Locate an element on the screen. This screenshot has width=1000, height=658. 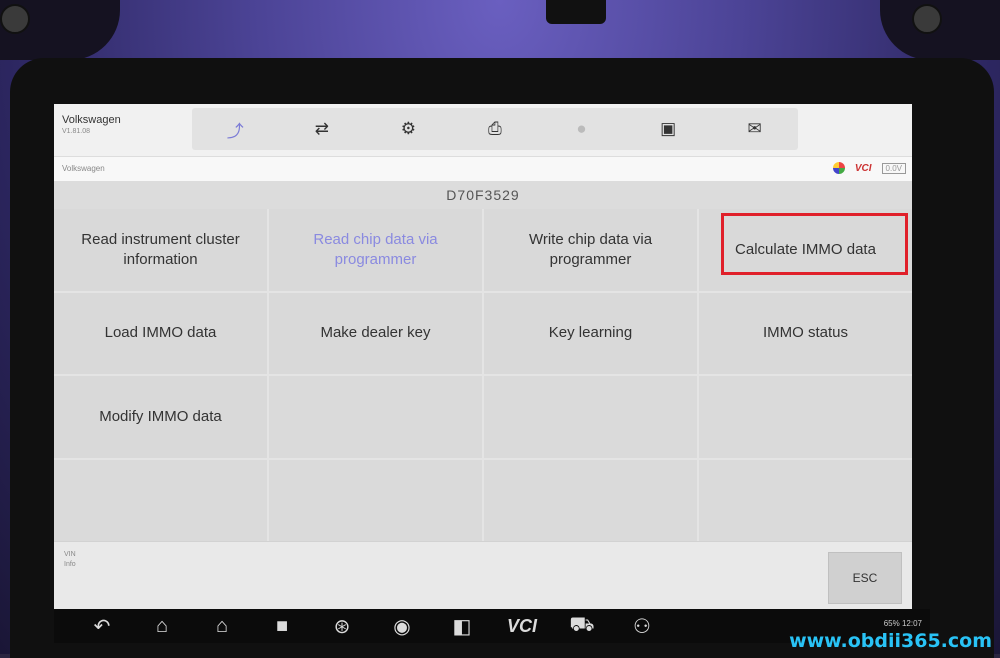
function-button: Modify IMMO data is located at coordinates (160, 417).